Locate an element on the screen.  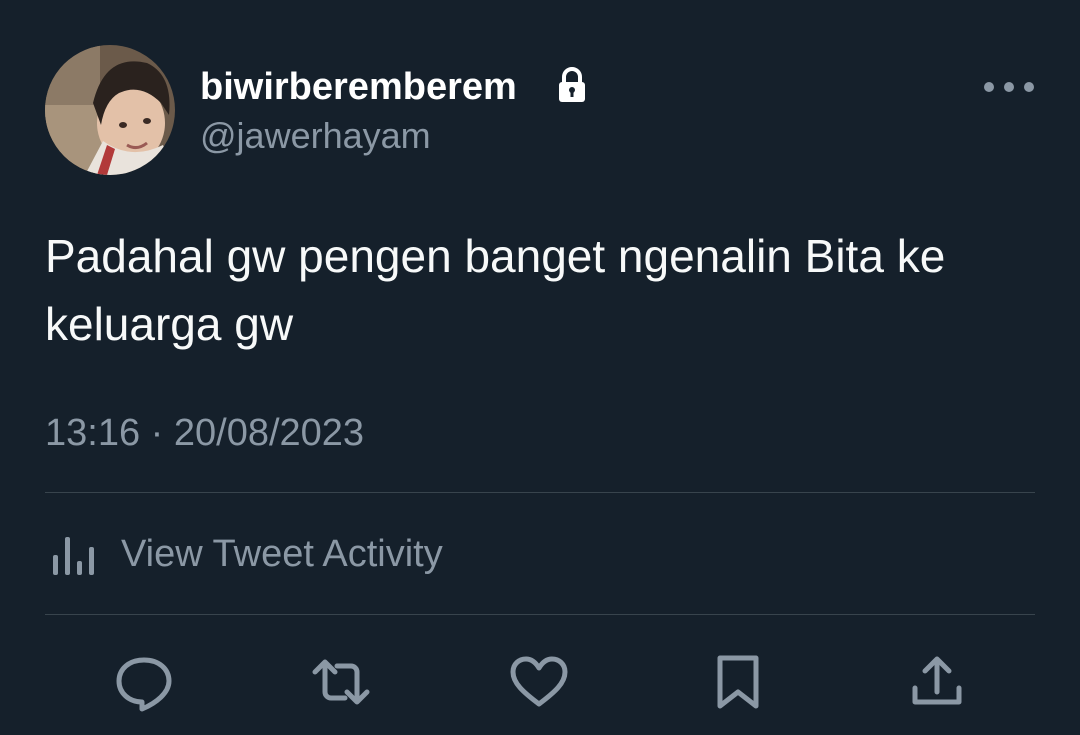
view-tweet-activity-button: View Tweet Activity is located at coordinates (244, 554).